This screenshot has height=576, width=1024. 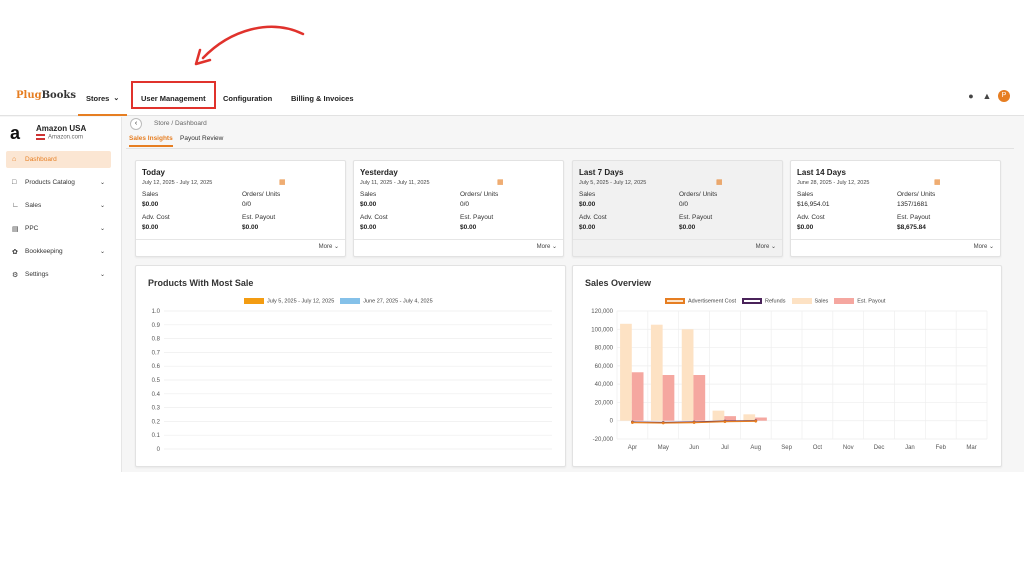 I want to click on nav-stores: Stores ⌄, so click(x=102, y=98).